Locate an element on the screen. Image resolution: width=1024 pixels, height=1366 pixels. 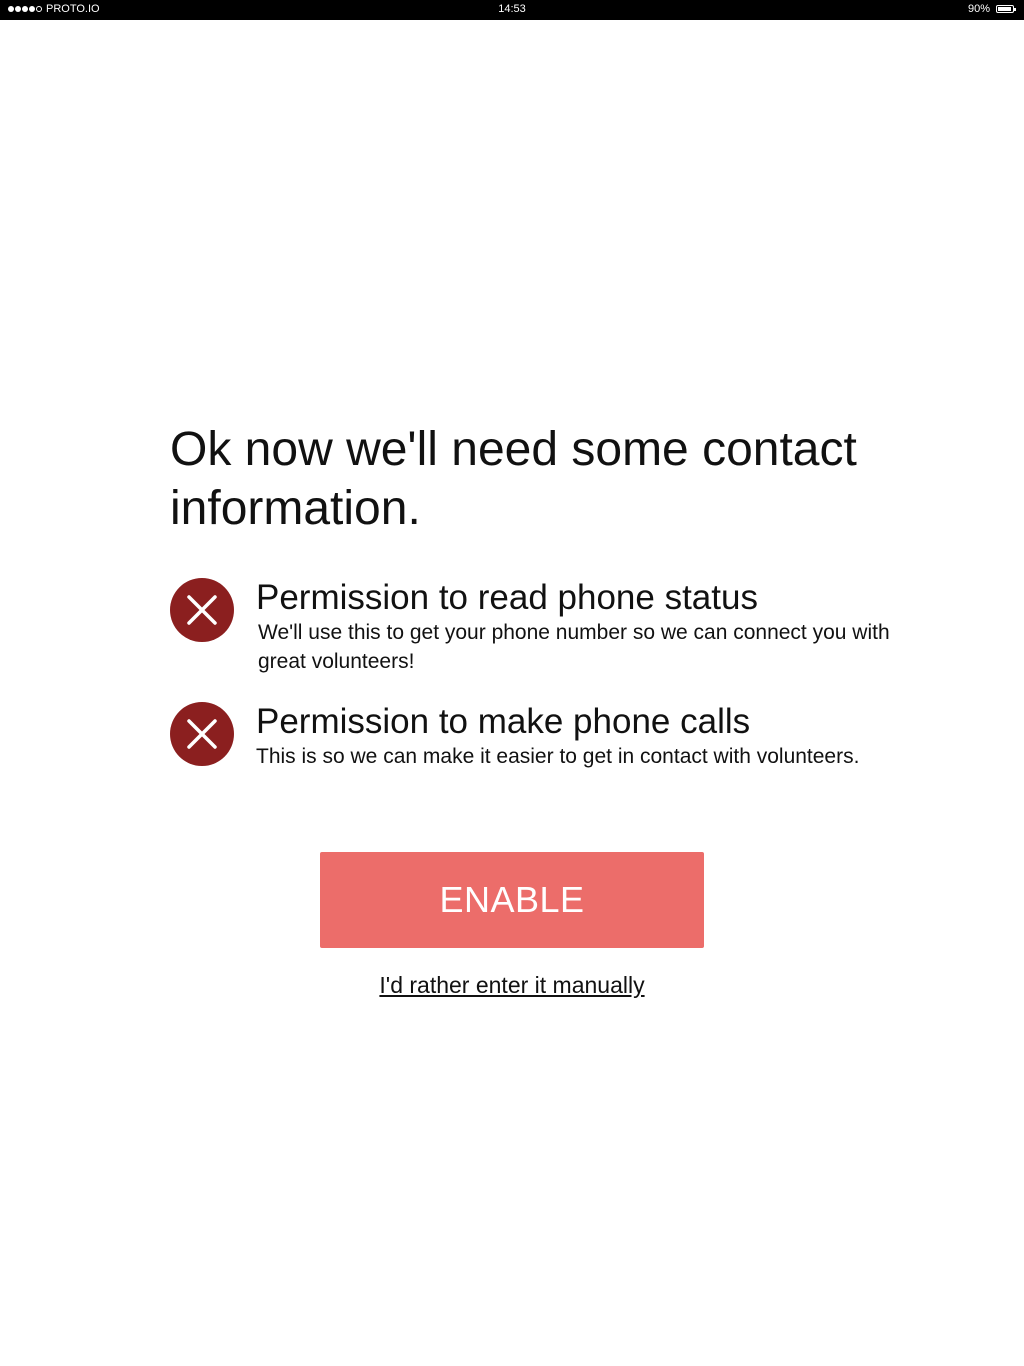
enable-button: ENABLE is located at coordinates (512, 900).